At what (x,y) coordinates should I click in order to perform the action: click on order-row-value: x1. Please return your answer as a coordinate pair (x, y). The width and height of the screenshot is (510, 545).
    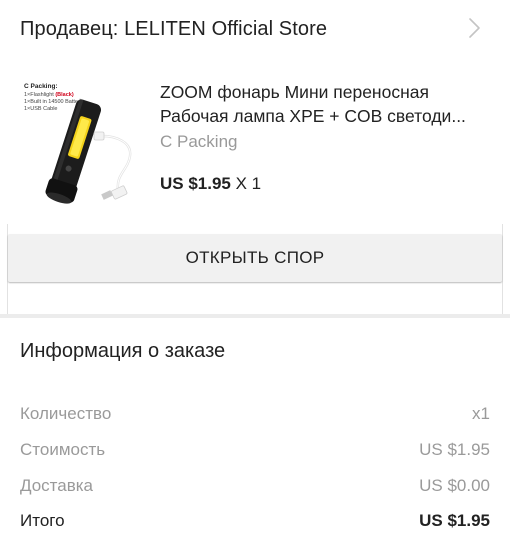
    Looking at the image, I should click on (481, 413).